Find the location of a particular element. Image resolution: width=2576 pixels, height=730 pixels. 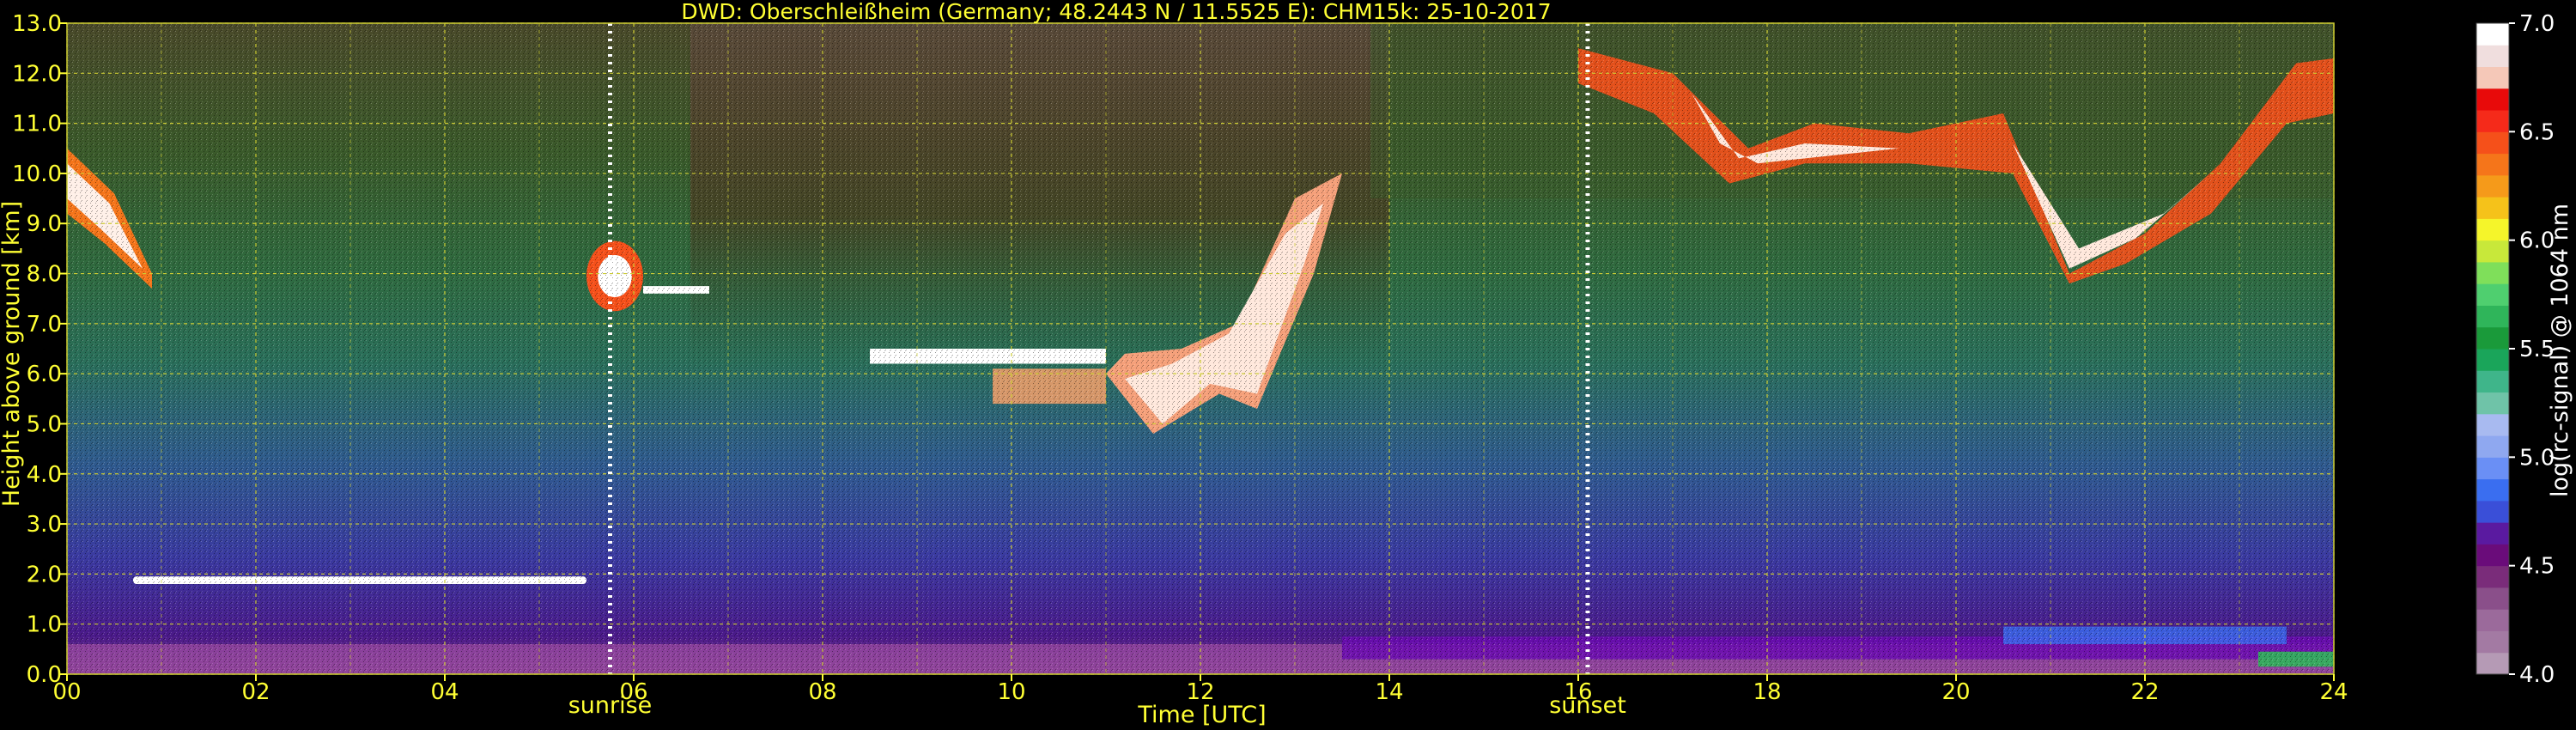

y-tick-label: 0.0 is located at coordinates (44, 675).